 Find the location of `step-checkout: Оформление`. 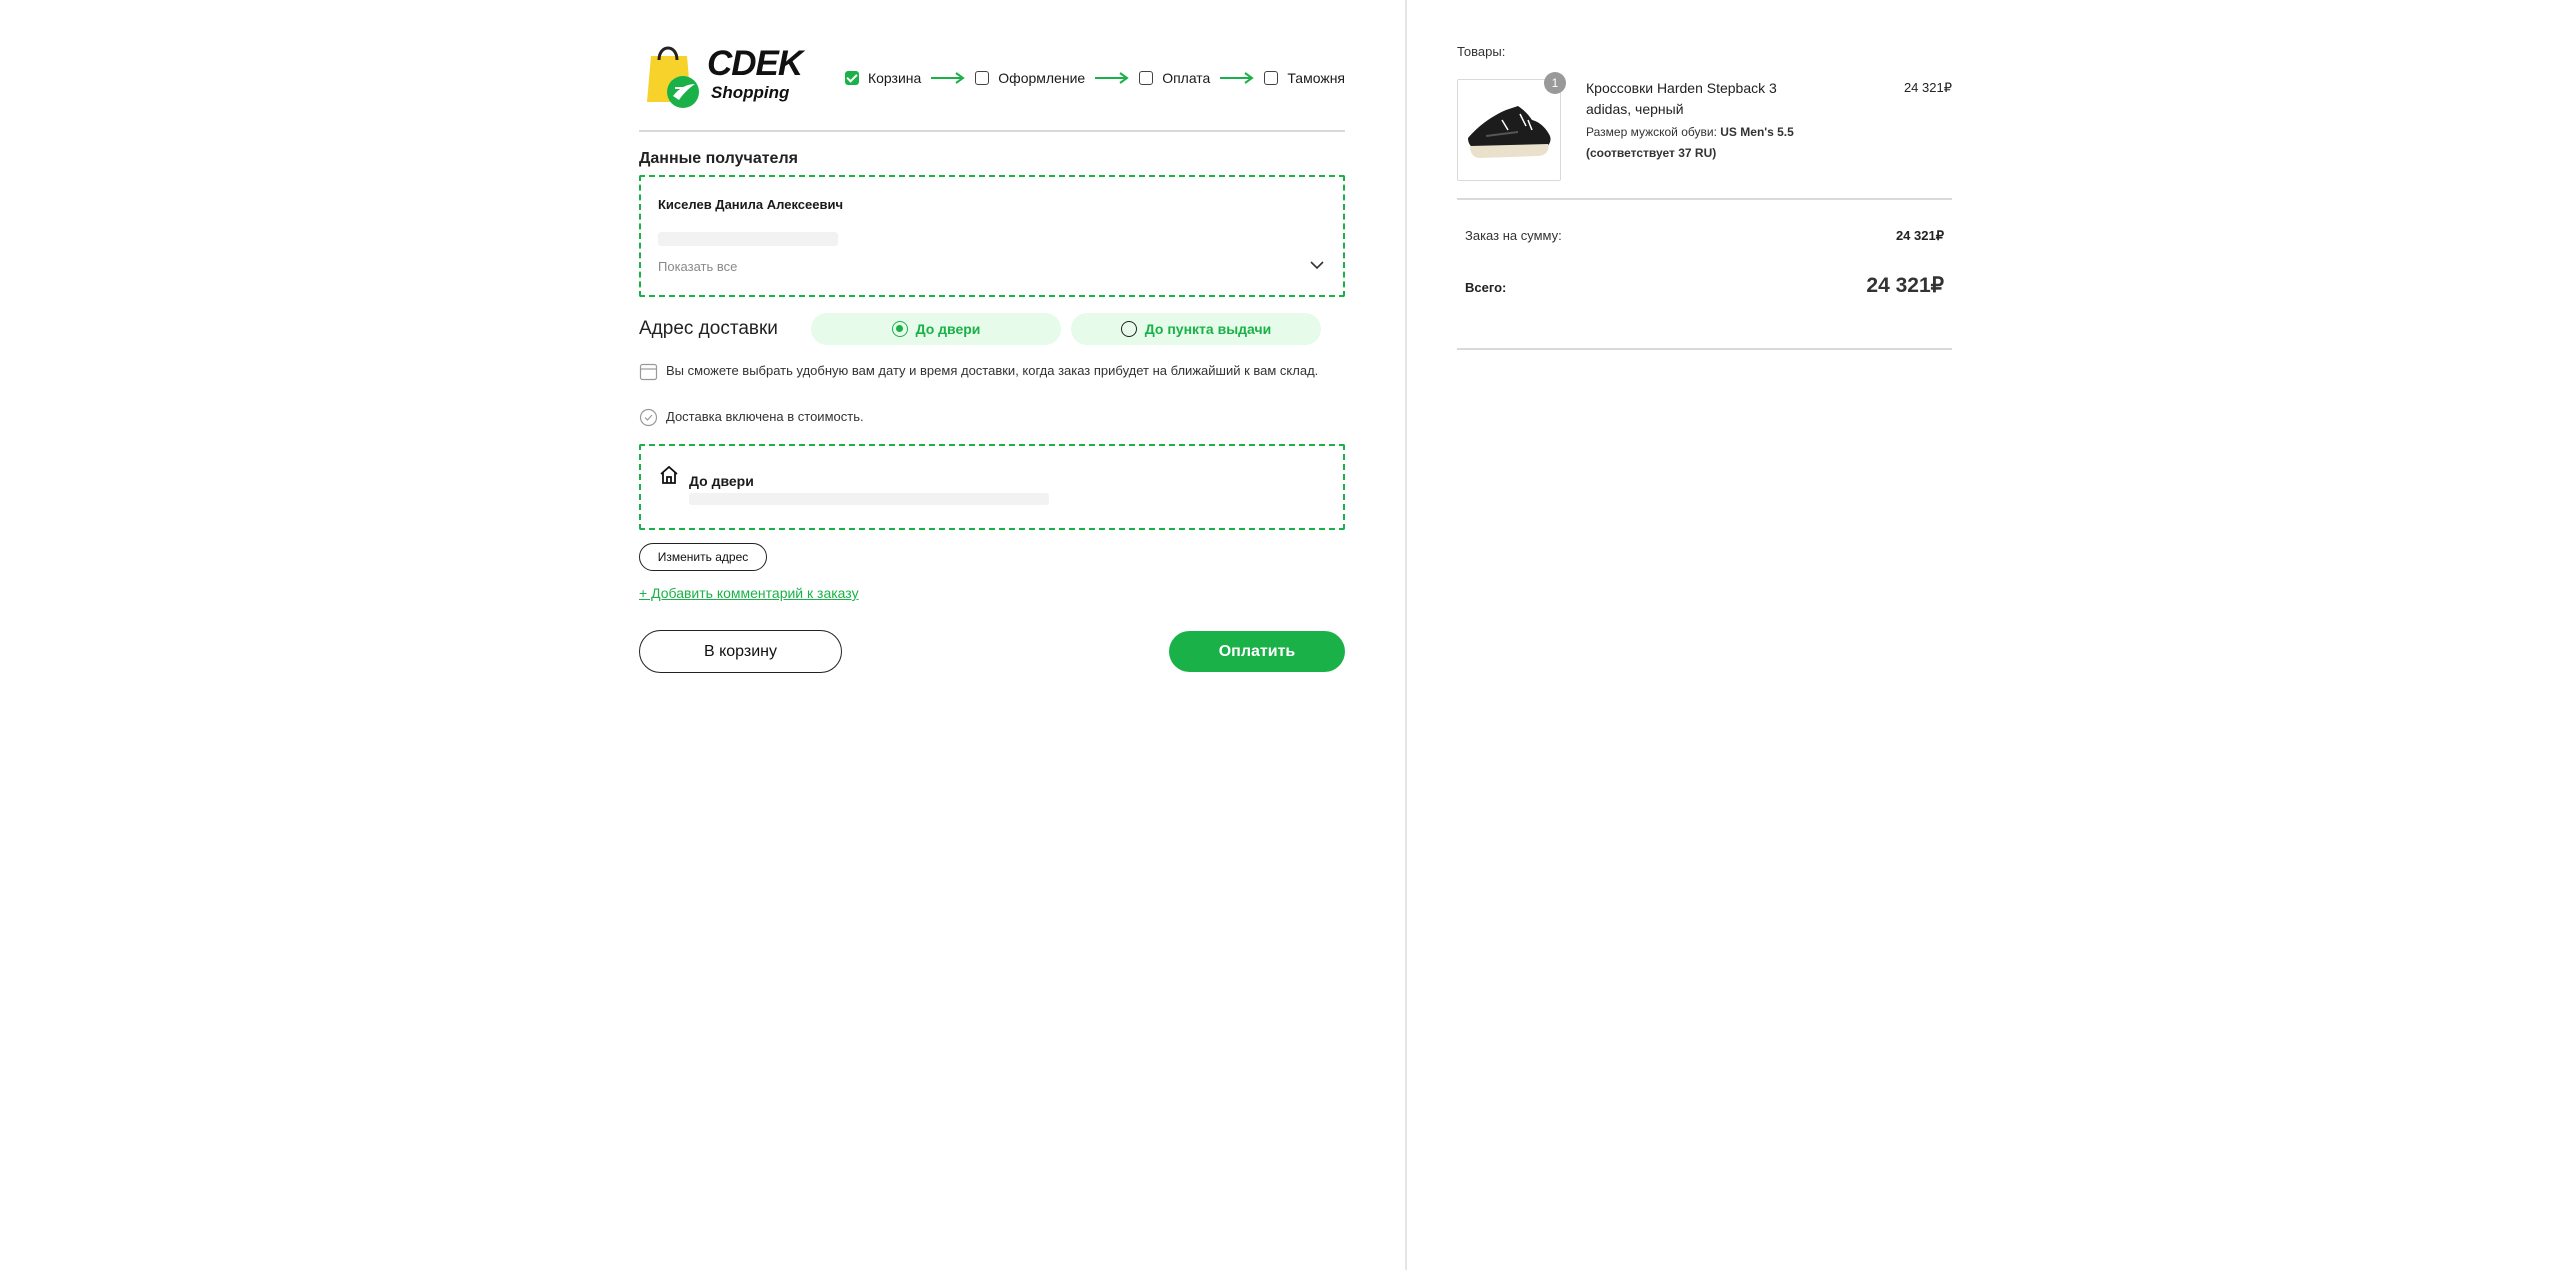

step-checkout: Оформление is located at coordinates (1030, 78).